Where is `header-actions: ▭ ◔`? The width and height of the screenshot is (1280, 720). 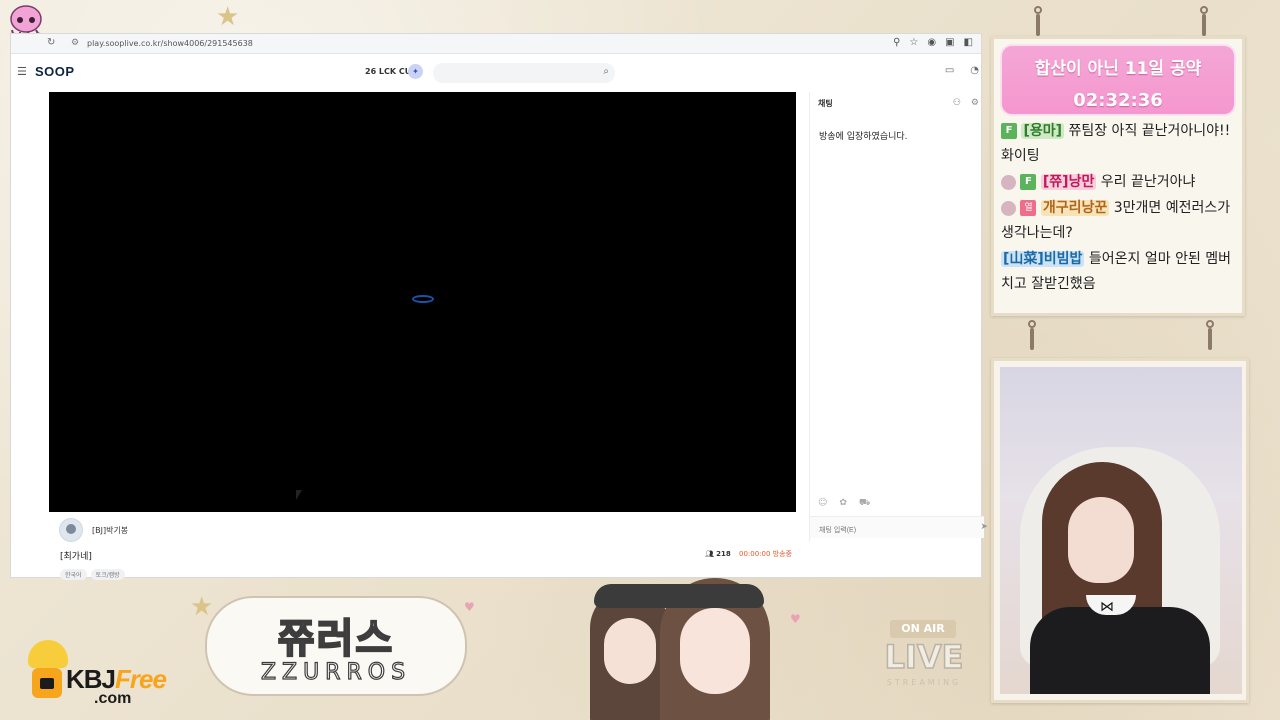
header-actions: ▭ ◔ is located at coordinates (962, 70).